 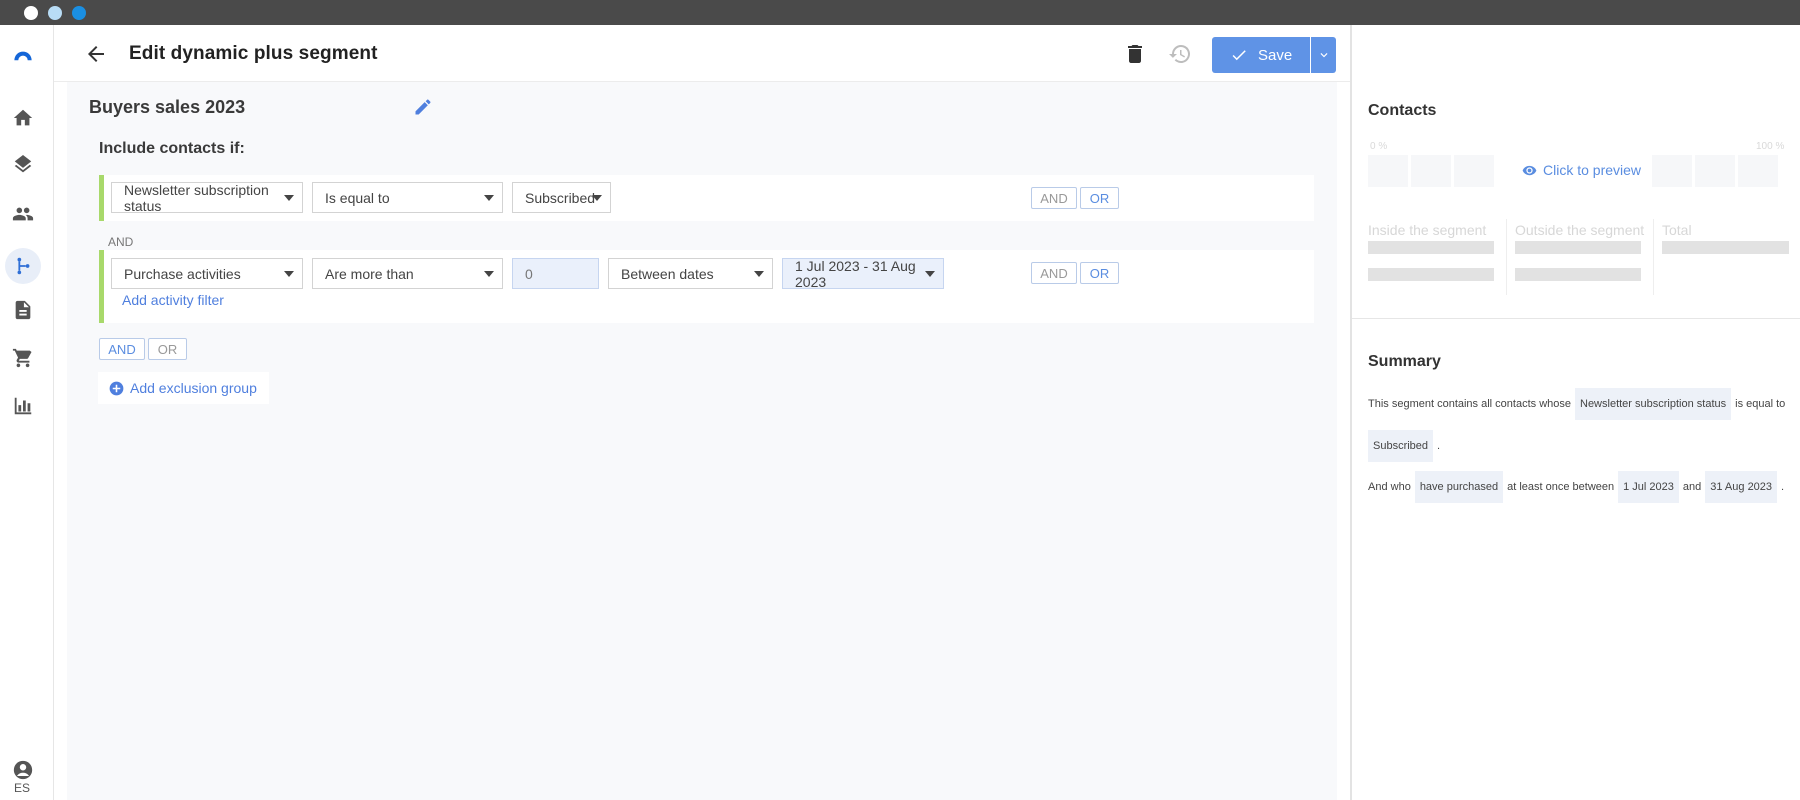 I want to click on save-options-dropdown, so click(x=1323, y=55).